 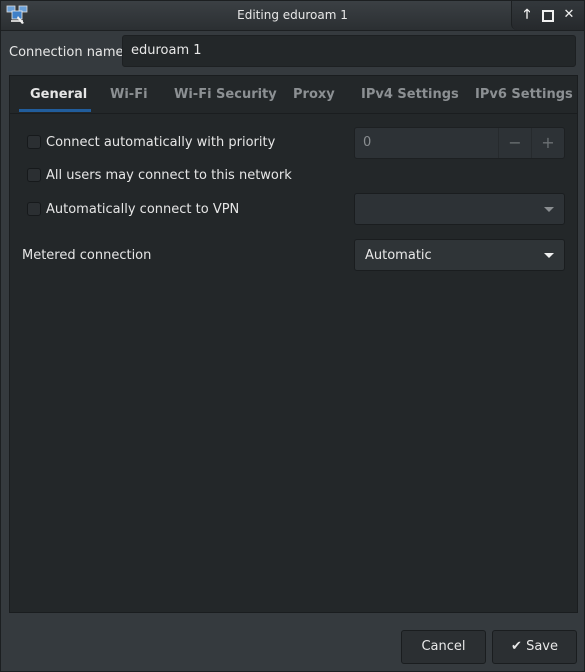 What do you see at coordinates (87, 255) in the screenshot?
I see `metered-connection-label: Metered connection` at bounding box center [87, 255].